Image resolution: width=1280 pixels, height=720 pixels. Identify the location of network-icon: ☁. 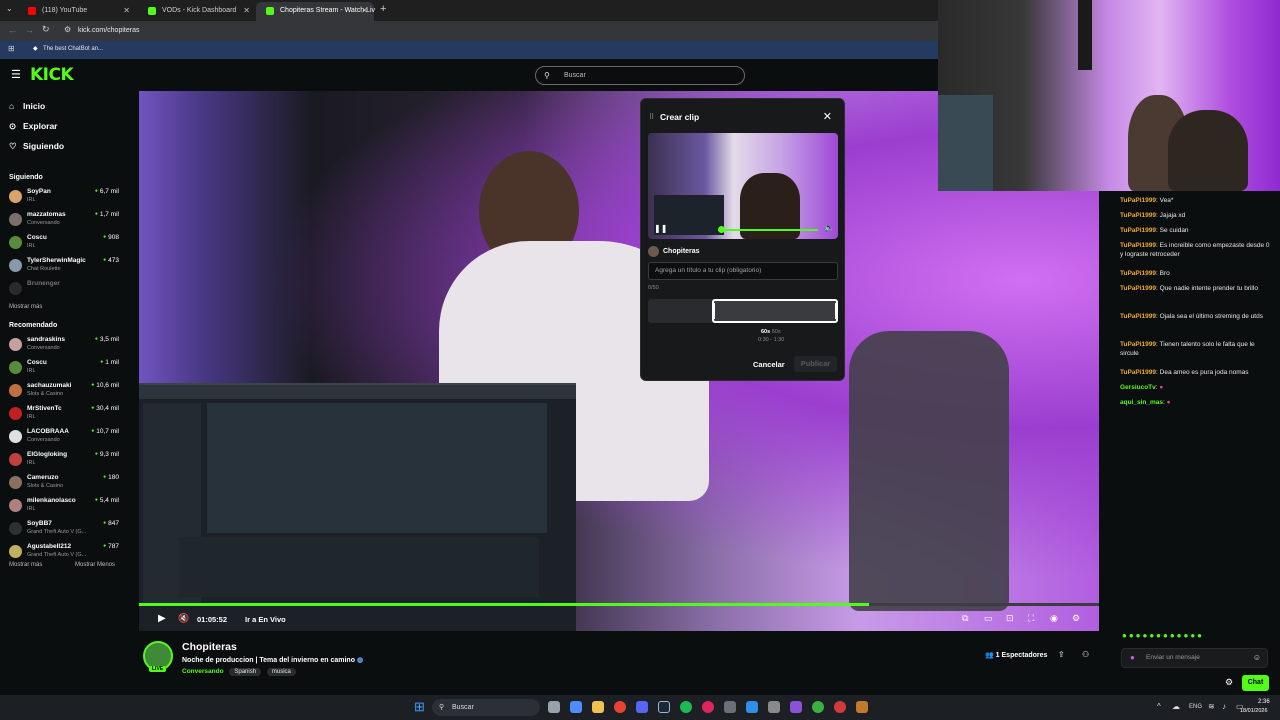
(1176, 706).